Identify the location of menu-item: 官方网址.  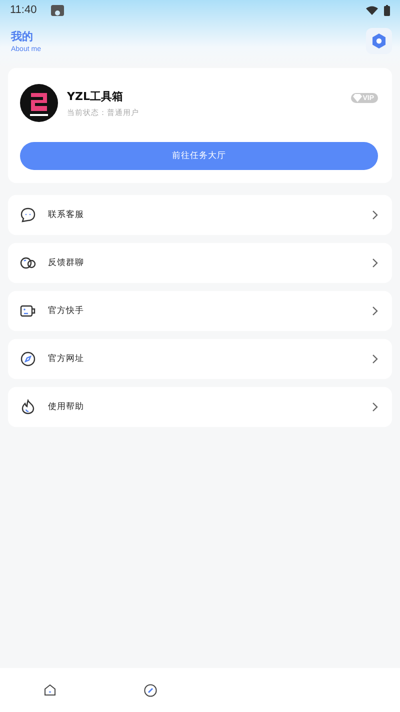
(200, 359).